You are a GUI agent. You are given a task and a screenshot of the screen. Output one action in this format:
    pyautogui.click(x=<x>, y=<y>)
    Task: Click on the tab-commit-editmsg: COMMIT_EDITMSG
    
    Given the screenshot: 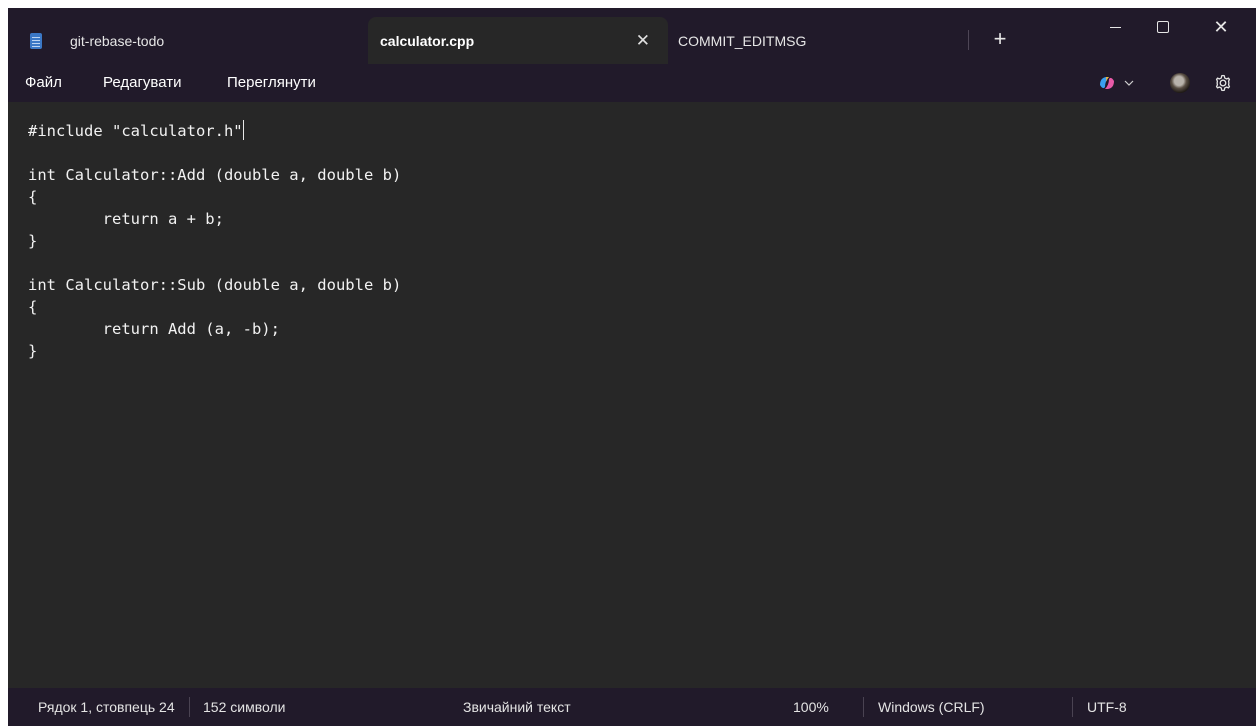 What is the action you would take?
    pyautogui.click(x=818, y=40)
    